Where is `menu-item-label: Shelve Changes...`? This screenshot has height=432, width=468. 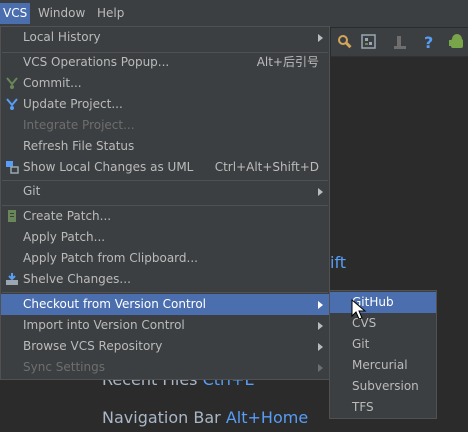
menu-item-label: Shelve Changes... is located at coordinates (77, 279).